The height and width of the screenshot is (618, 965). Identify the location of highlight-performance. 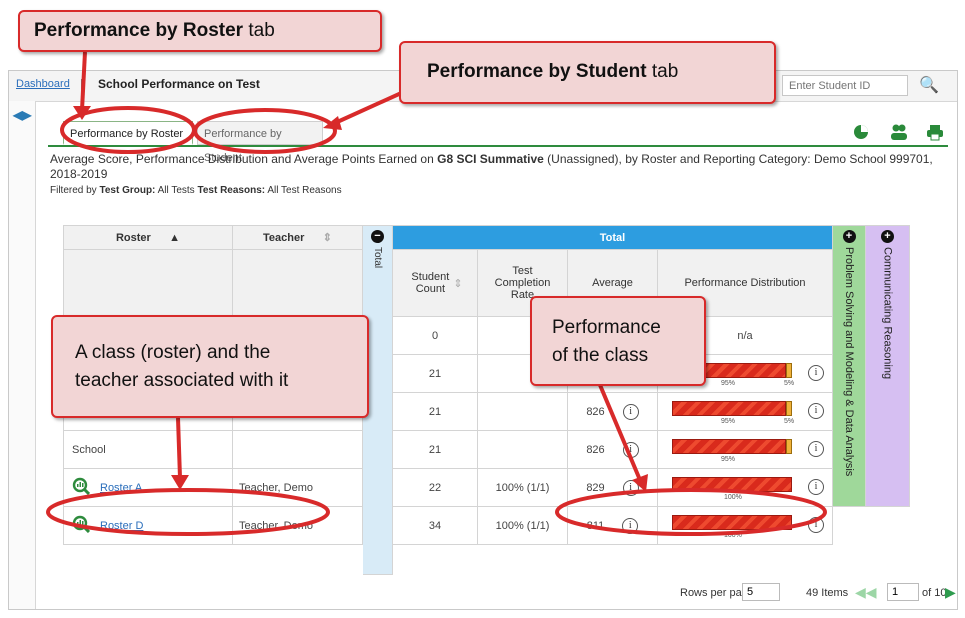
(691, 512).